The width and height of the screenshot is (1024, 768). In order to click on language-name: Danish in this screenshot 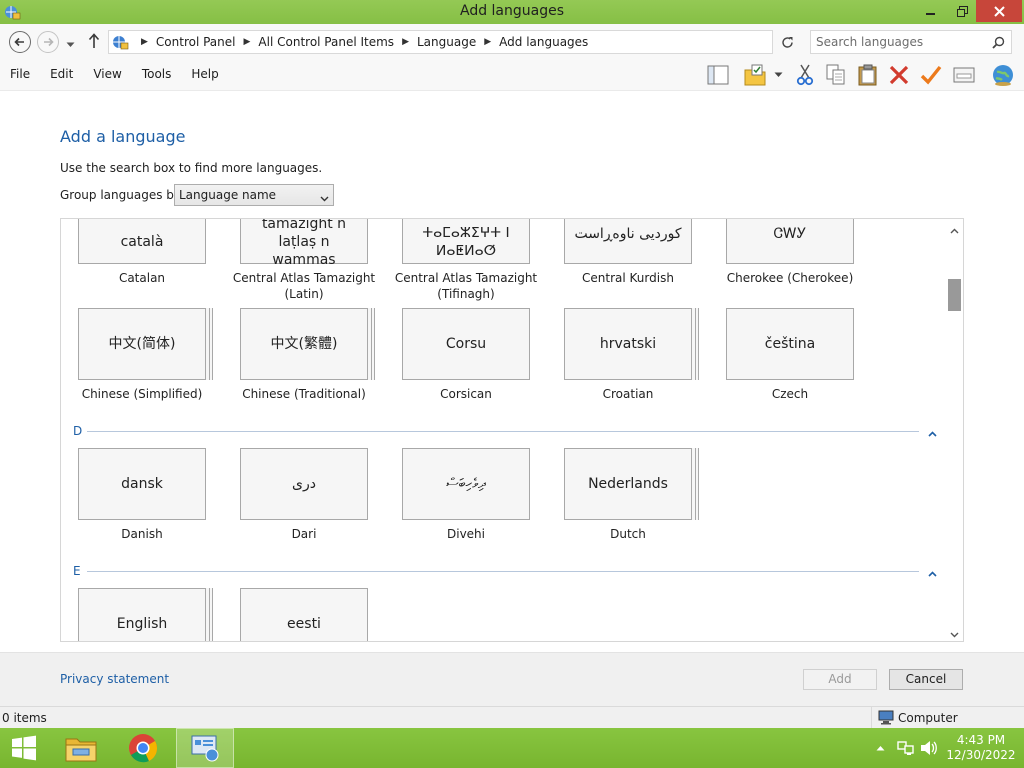, I will do `click(142, 534)`.